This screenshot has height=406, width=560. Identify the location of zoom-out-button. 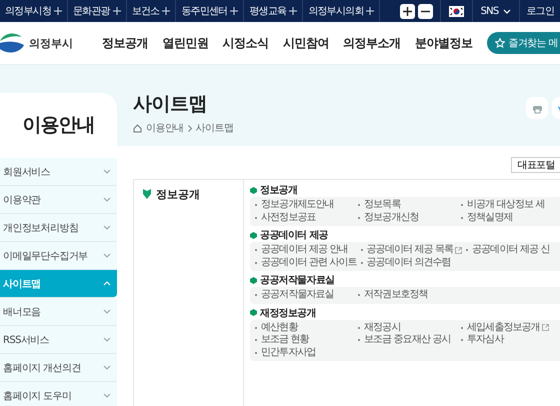
(425, 11).